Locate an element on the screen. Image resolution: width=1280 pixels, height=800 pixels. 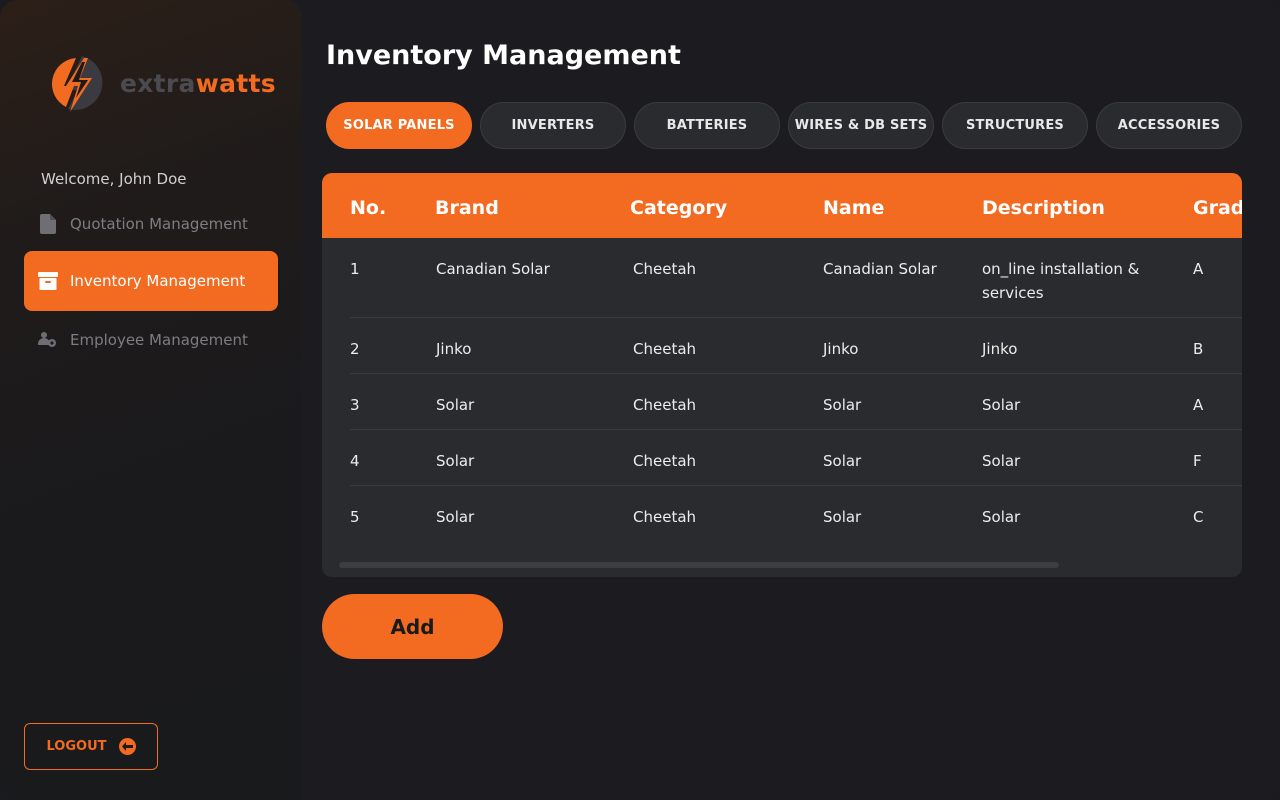
brand-logo: extrawatts is located at coordinates (164, 83).